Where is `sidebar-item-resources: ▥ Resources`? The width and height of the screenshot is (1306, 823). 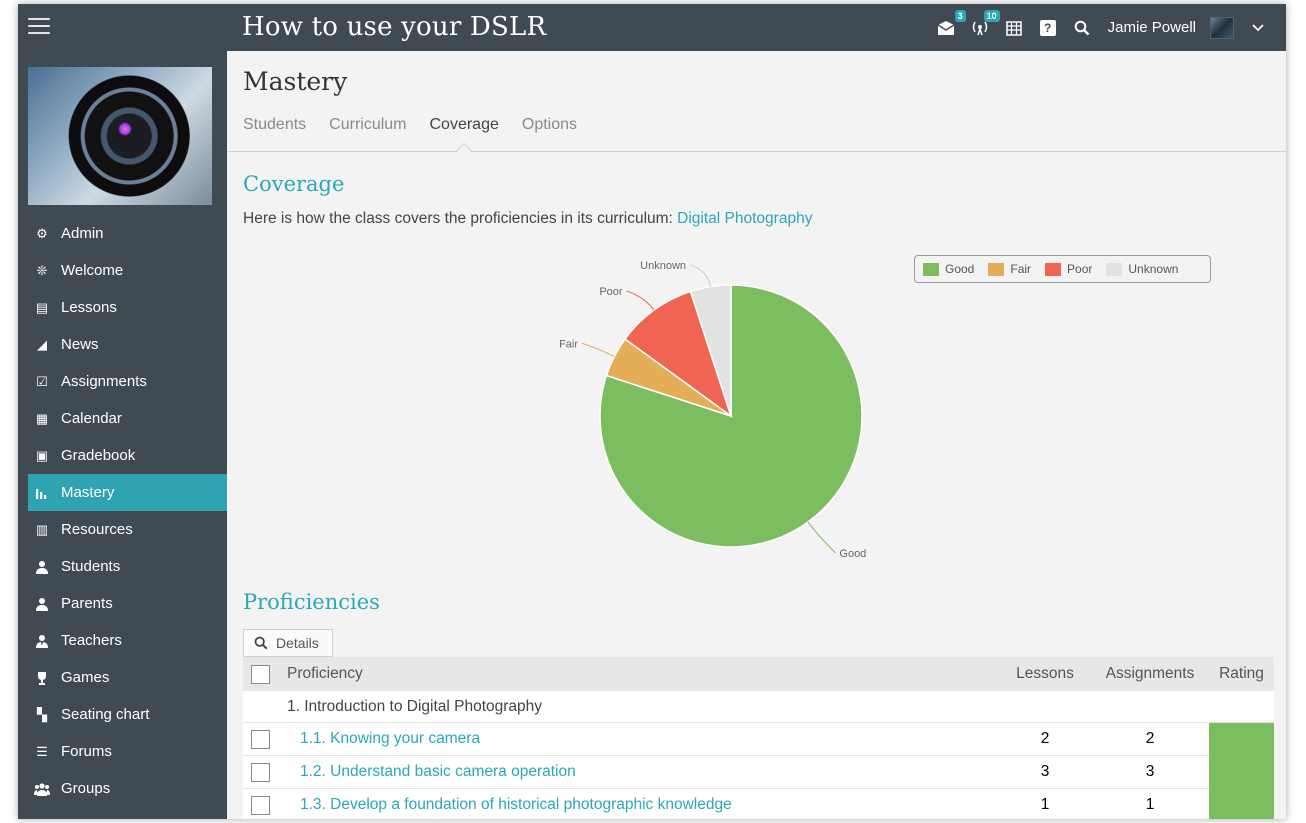
sidebar-item-resources: ▥ Resources is located at coordinates (122, 529).